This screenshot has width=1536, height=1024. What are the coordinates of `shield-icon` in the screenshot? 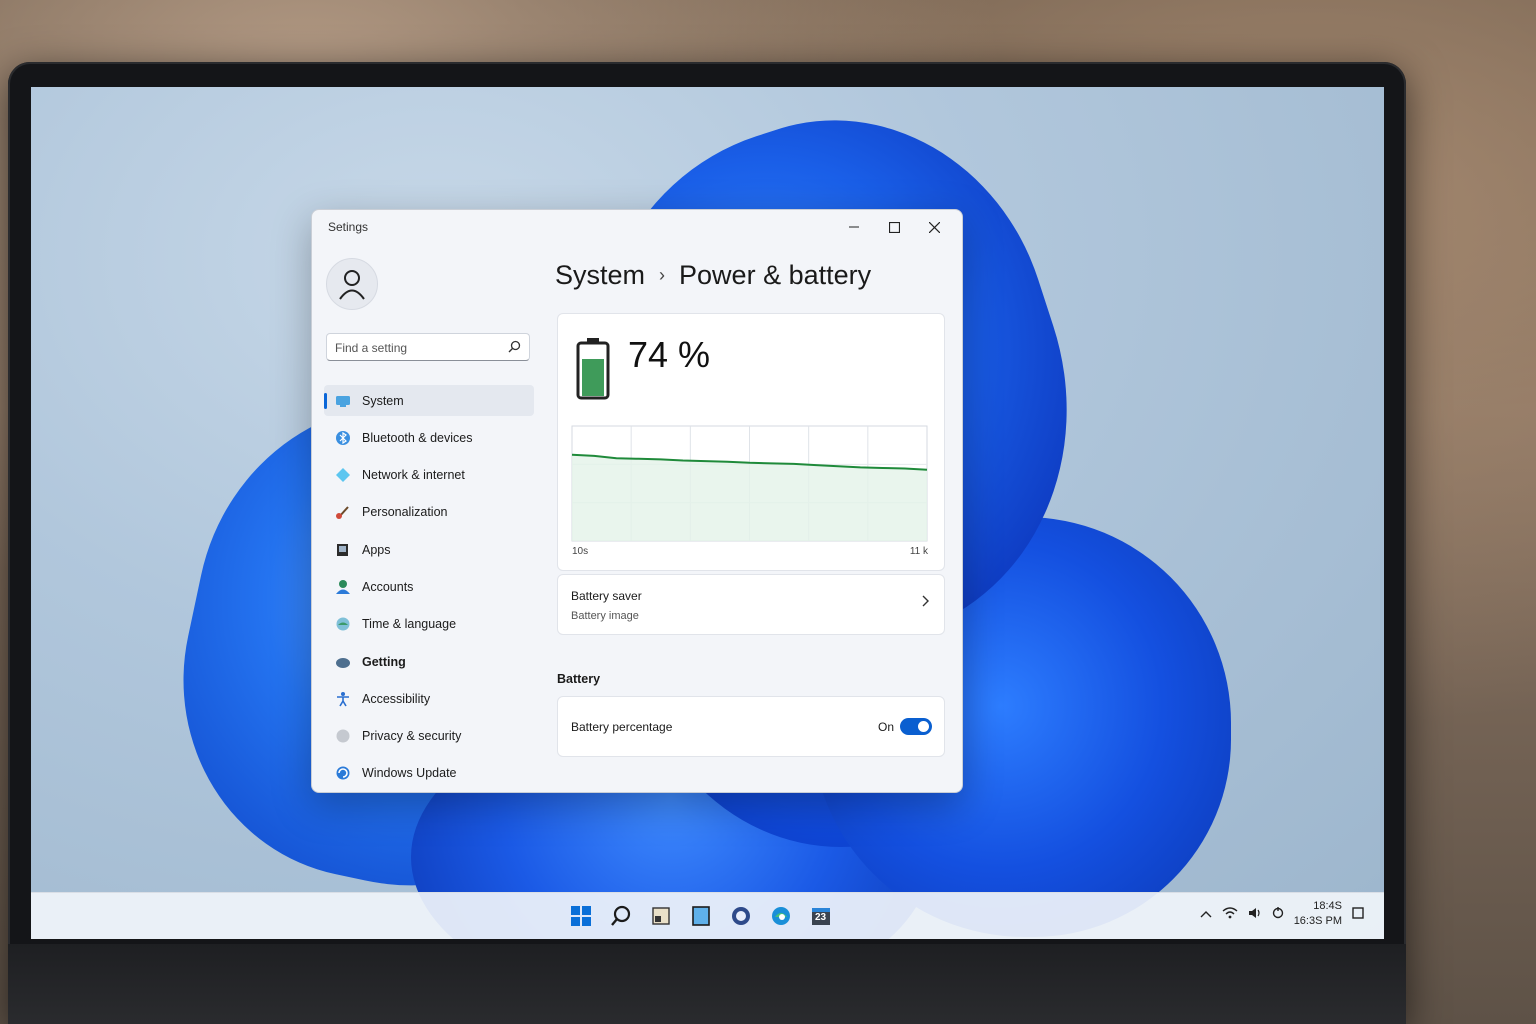 It's located at (343, 736).